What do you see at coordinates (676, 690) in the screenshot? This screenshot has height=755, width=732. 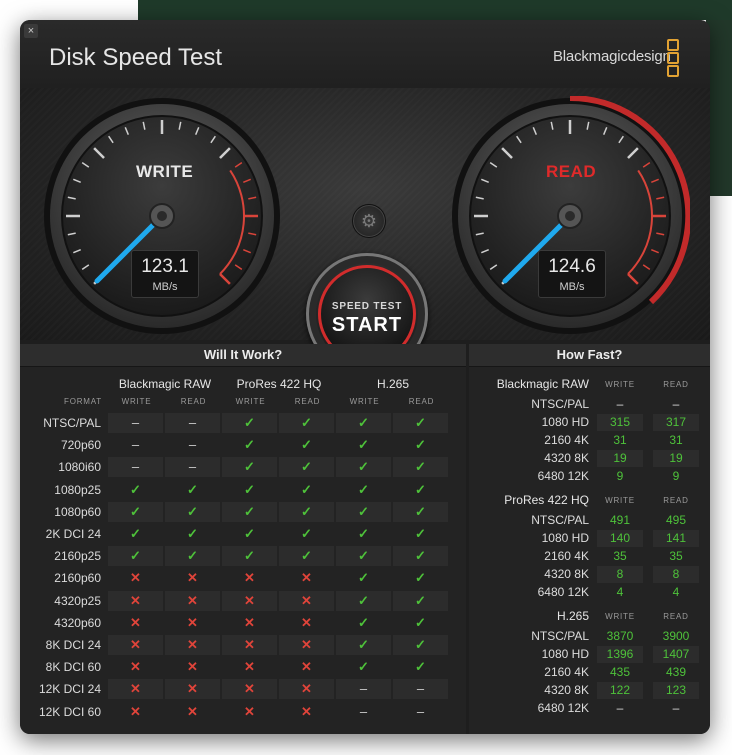 I see `how-fast-read-value: 123` at bounding box center [676, 690].